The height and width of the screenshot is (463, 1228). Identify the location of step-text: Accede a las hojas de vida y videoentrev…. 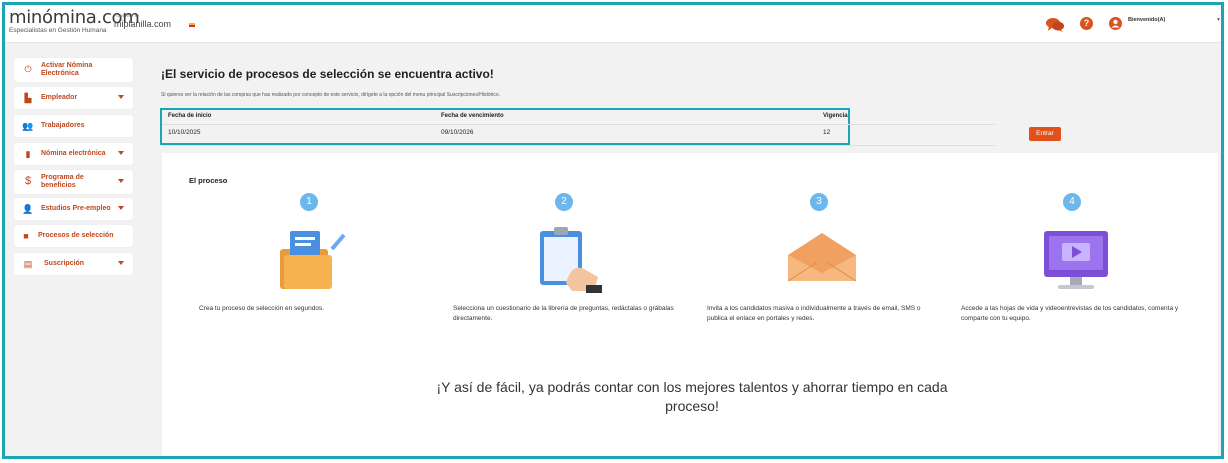
(1070, 313).